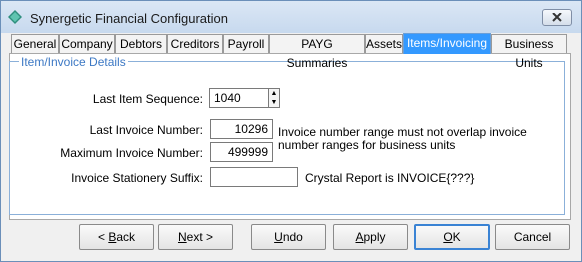 The image size is (582, 262). What do you see at coordinates (195, 237) in the screenshot?
I see `next-button: Next >` at bounding box center [195, 237].